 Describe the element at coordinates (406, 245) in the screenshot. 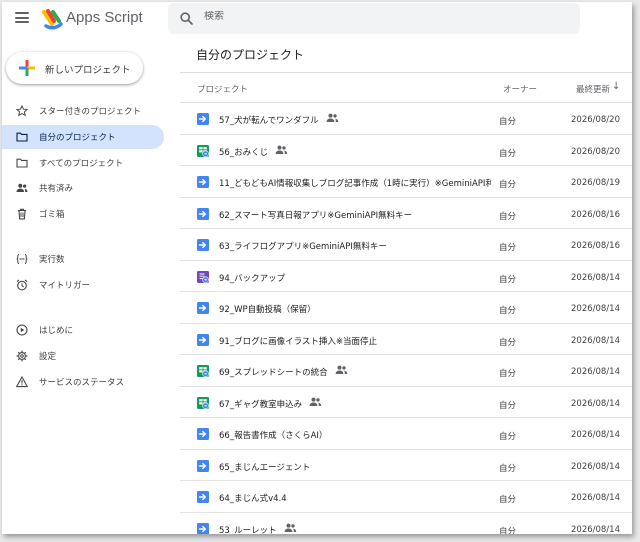

I see `table-row: 63_ライフログアプリ※GeminiAPI無料キー 自分 2026/08/16` at that location.